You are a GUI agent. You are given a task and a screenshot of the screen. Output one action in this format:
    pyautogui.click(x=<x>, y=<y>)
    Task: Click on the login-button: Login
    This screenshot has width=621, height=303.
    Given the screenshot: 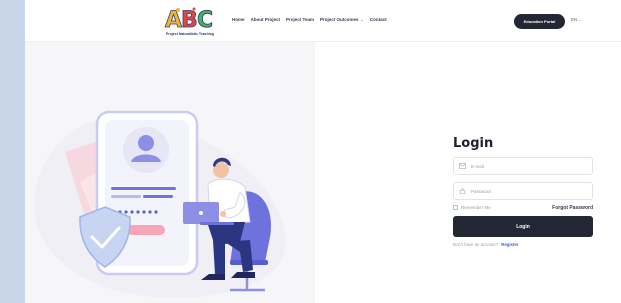 What is the action you would take?
    pyautogui.click(x=523, y=226)
    